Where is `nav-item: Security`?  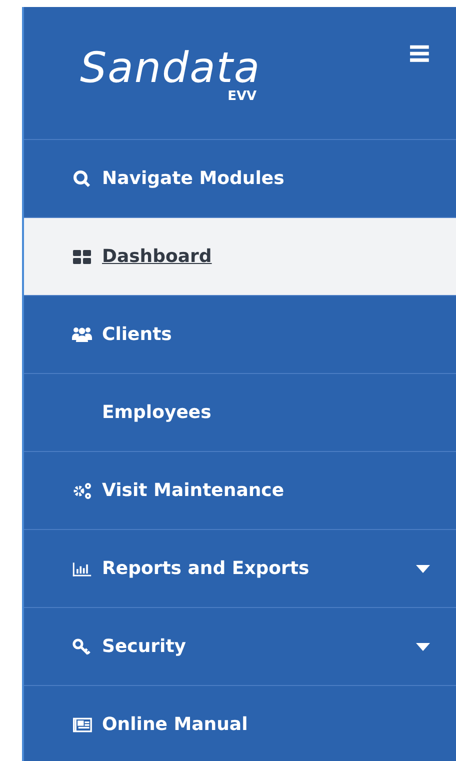 nav-item: Security is located at coordinates (240, 647).